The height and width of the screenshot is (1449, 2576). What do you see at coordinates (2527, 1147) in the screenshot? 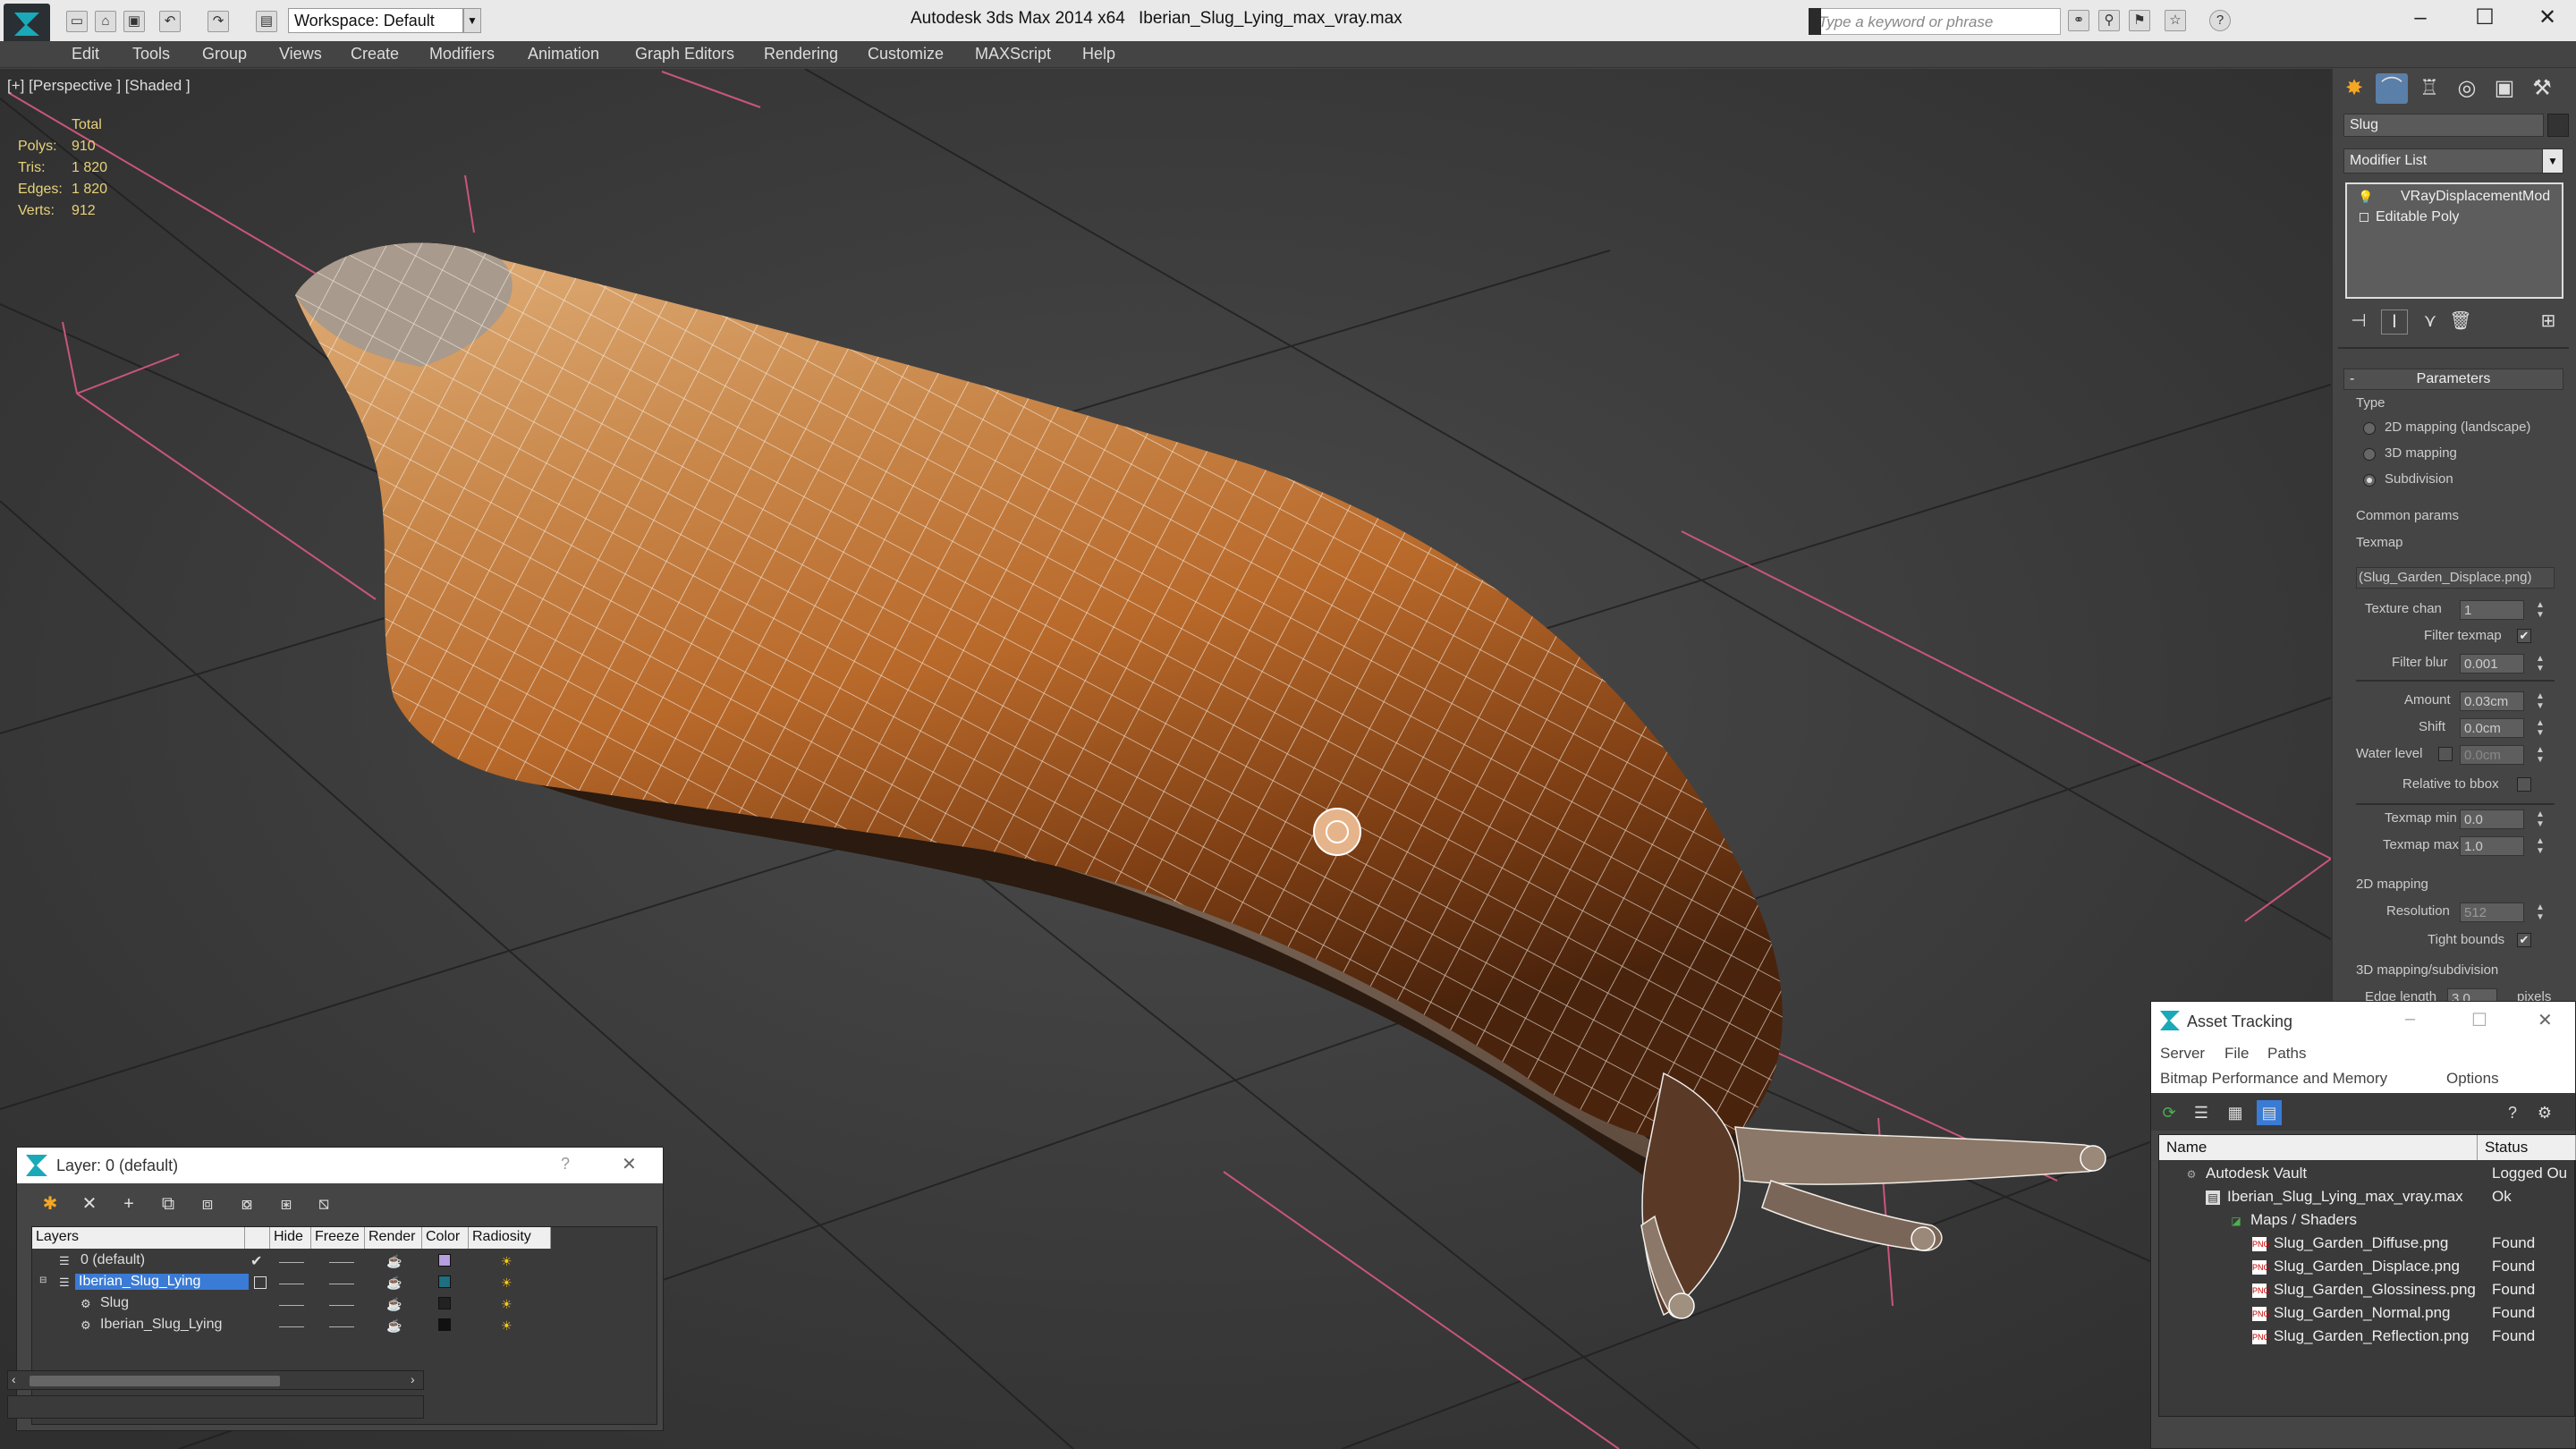
I see `column-status: Status` at bounding box center [2527, 1147].